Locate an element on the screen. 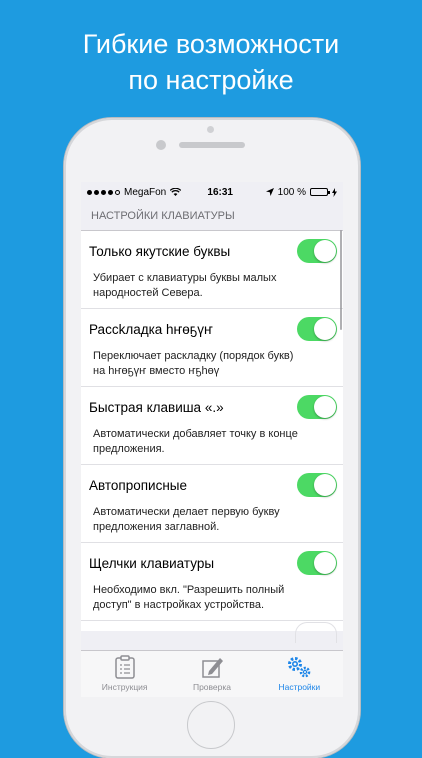 This screenshot has width=422, height=758. home-button is located at coordinates (211, 725).